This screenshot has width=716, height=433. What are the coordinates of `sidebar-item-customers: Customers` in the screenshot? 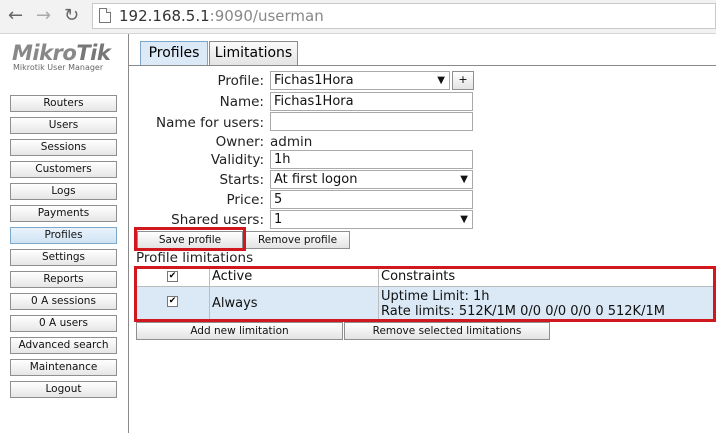 It's located at (63, 169).